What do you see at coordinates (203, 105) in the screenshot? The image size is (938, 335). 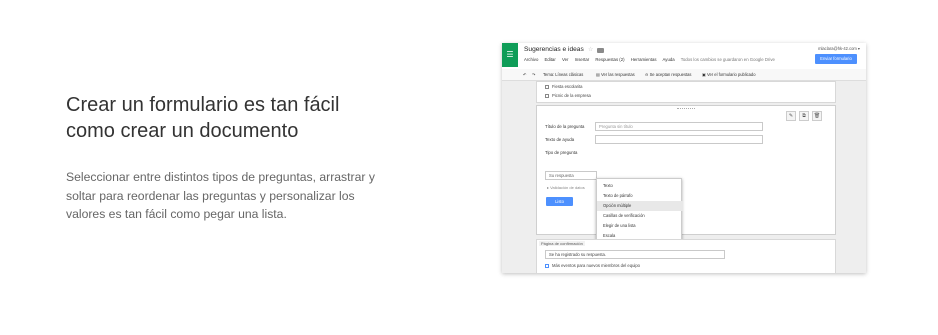 I see `headline-line-1: Crear un formulario es tan fácil` at bounding box center [203, 105].